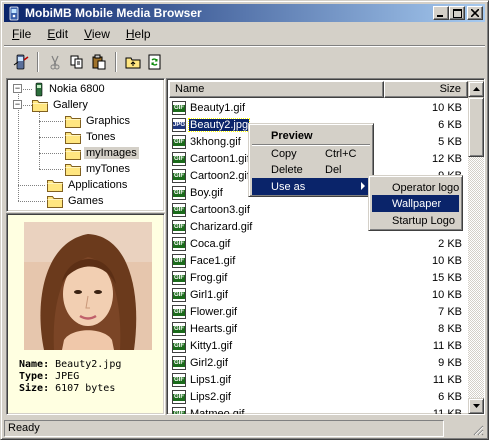  What do you see at coordinates (21, 34) in the screenshot?
I see `menu-file: File` at bounding box center [21, 34].